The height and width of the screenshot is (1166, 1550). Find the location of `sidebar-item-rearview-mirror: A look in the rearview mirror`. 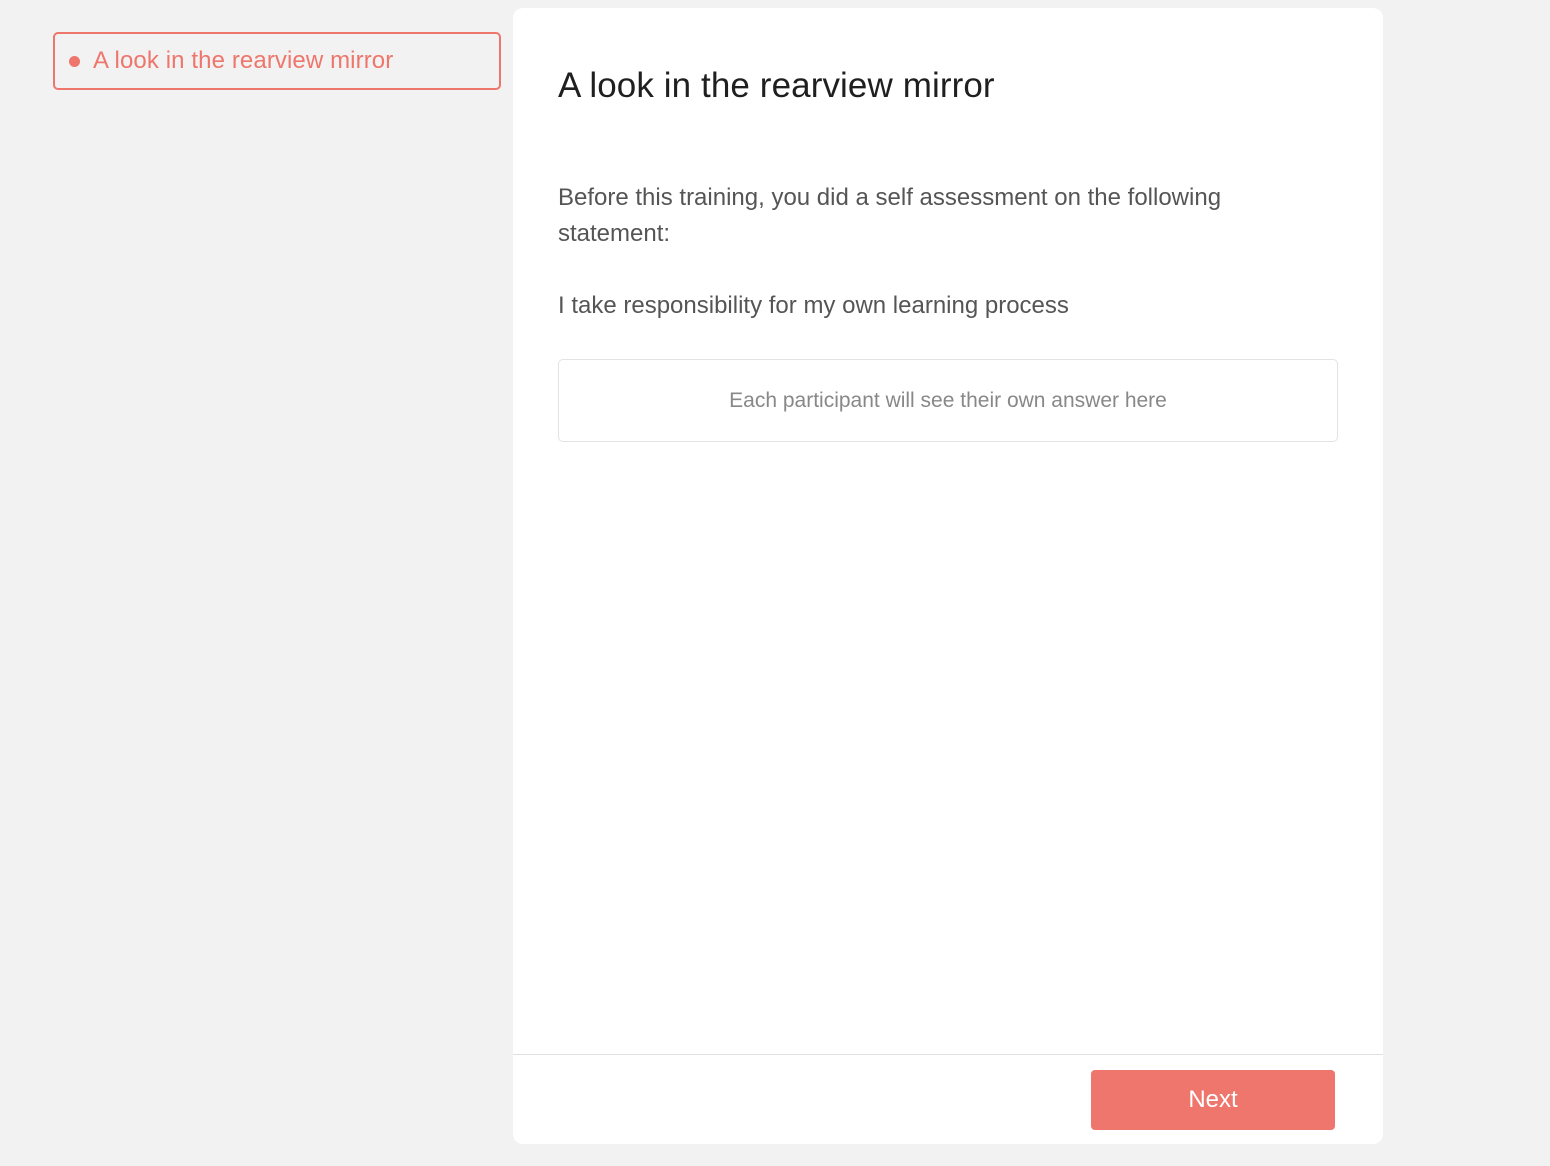

sidebar-item-rearview-mirror: A look in the rearview mirror is located at coordinates (277, 61).